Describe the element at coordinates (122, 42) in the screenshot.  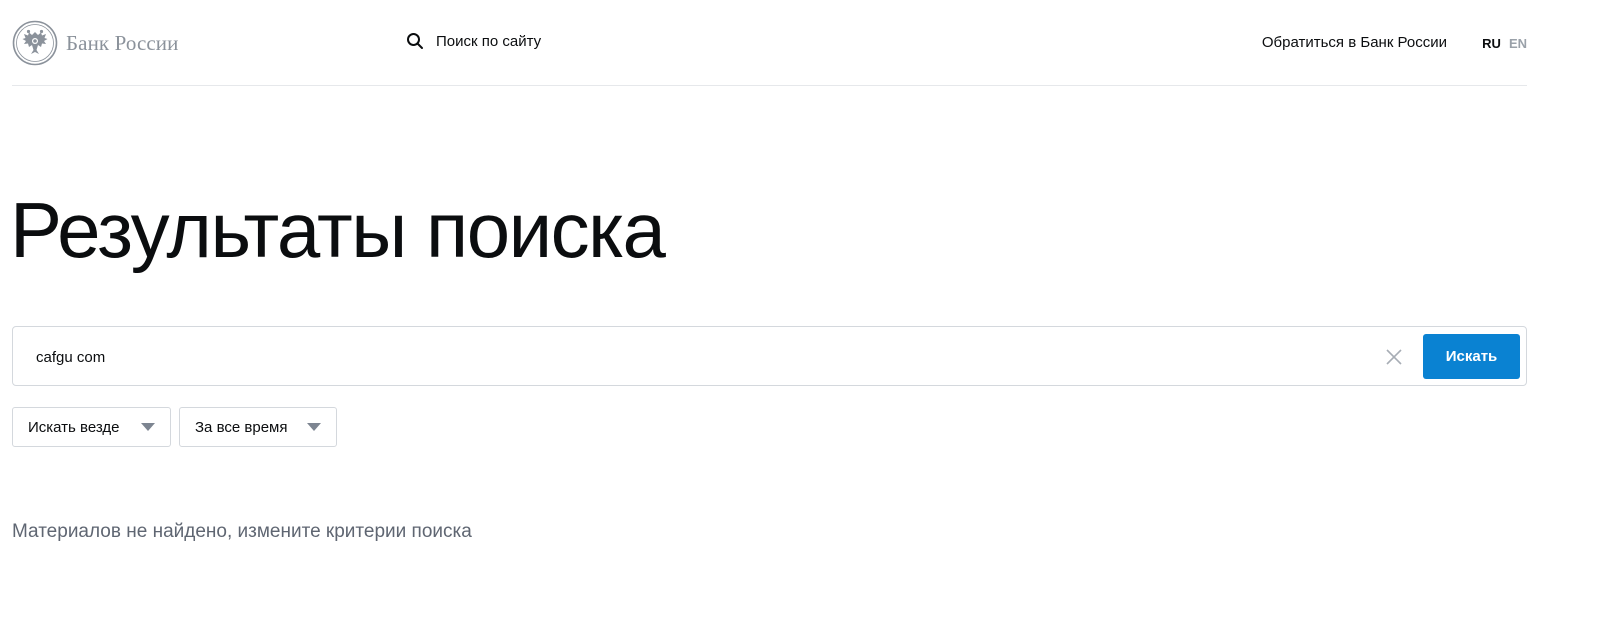
I see `logo-text: Банк России` at that location.